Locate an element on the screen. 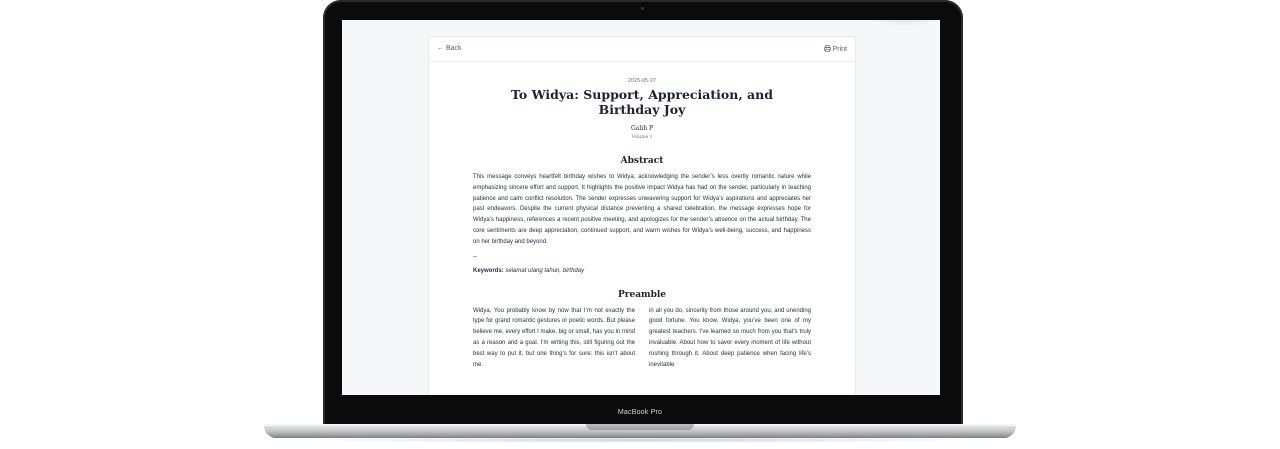  printer-icon is located at coordinates (827, 48).